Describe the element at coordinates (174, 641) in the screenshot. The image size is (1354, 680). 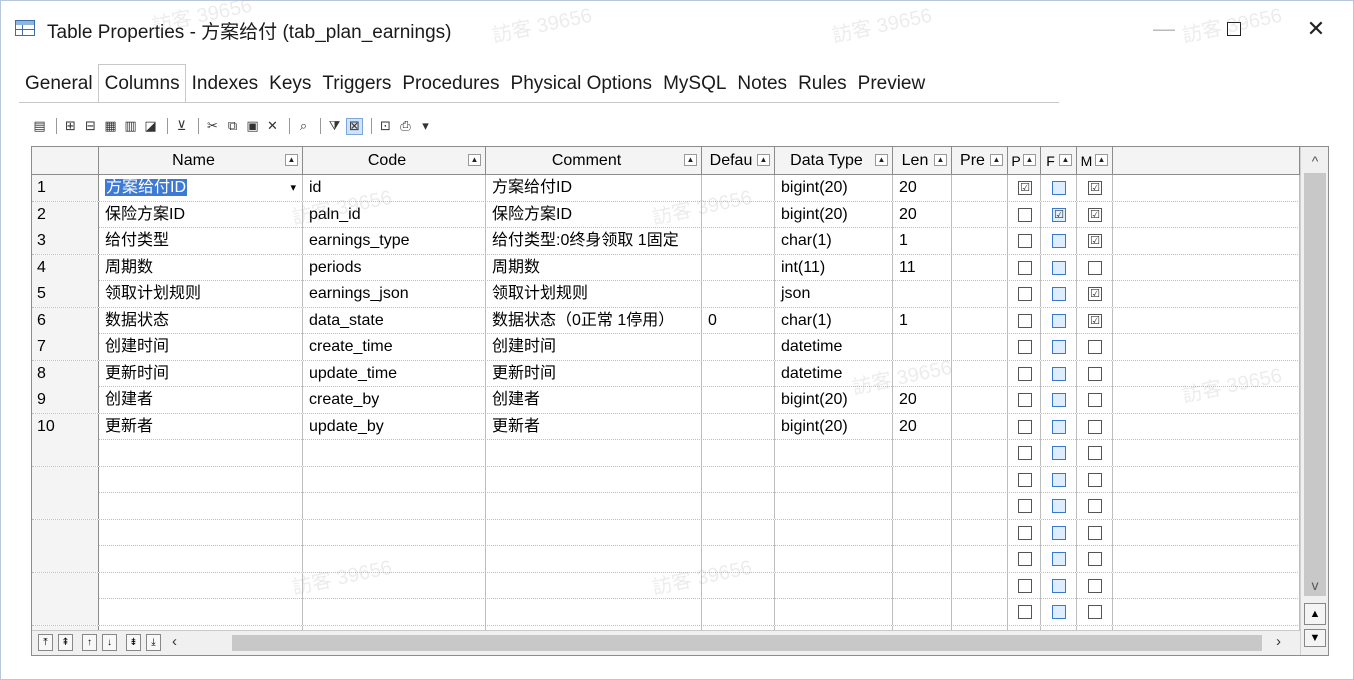
I see `scroll-left-icon: ‹` at that location.